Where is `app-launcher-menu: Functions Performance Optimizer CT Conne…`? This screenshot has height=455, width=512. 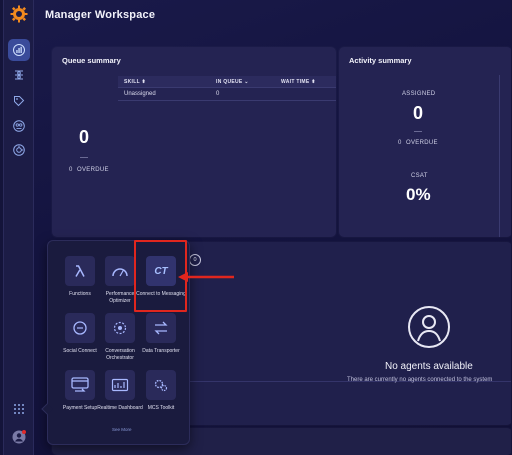 app-launcher-menu: Functions Performance Optimizer CT Conne… is located at coordinates (115, 342).